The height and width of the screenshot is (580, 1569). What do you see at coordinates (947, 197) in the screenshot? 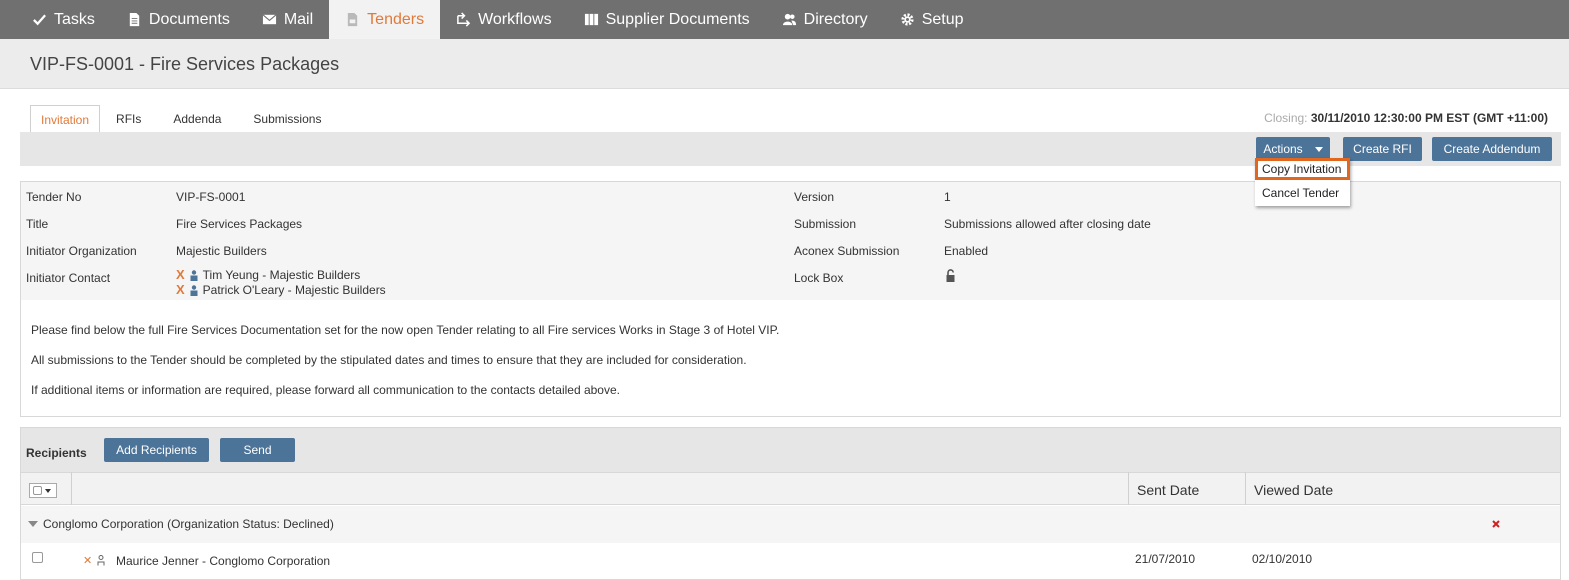
I see `version-value: 1` at bounding box center [947, 197].